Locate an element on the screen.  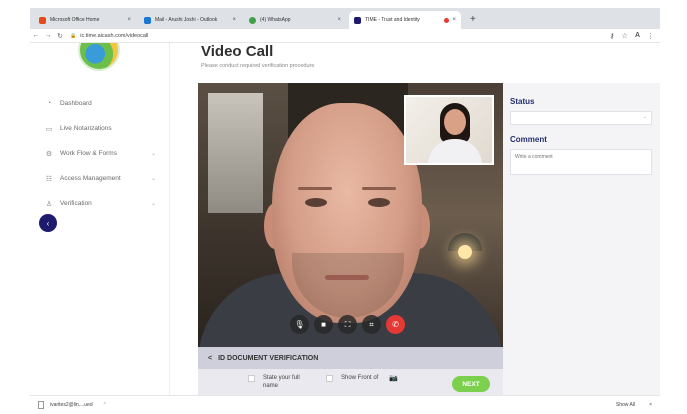
download-item: ivarites2@lin....ued ⌃ is located at coordinates (72, 405).